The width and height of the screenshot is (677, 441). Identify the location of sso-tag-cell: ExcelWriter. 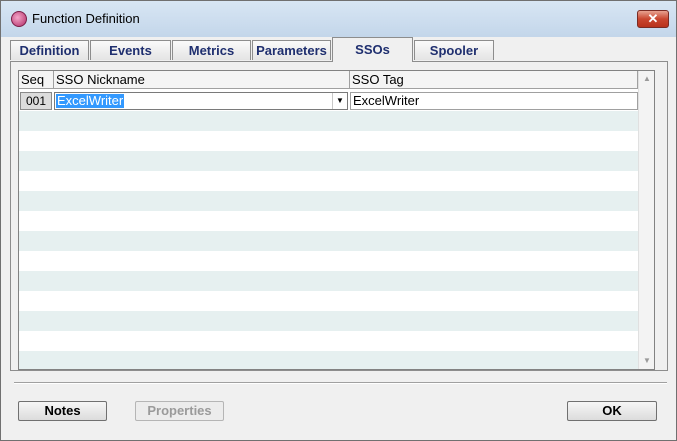
(494, 101).